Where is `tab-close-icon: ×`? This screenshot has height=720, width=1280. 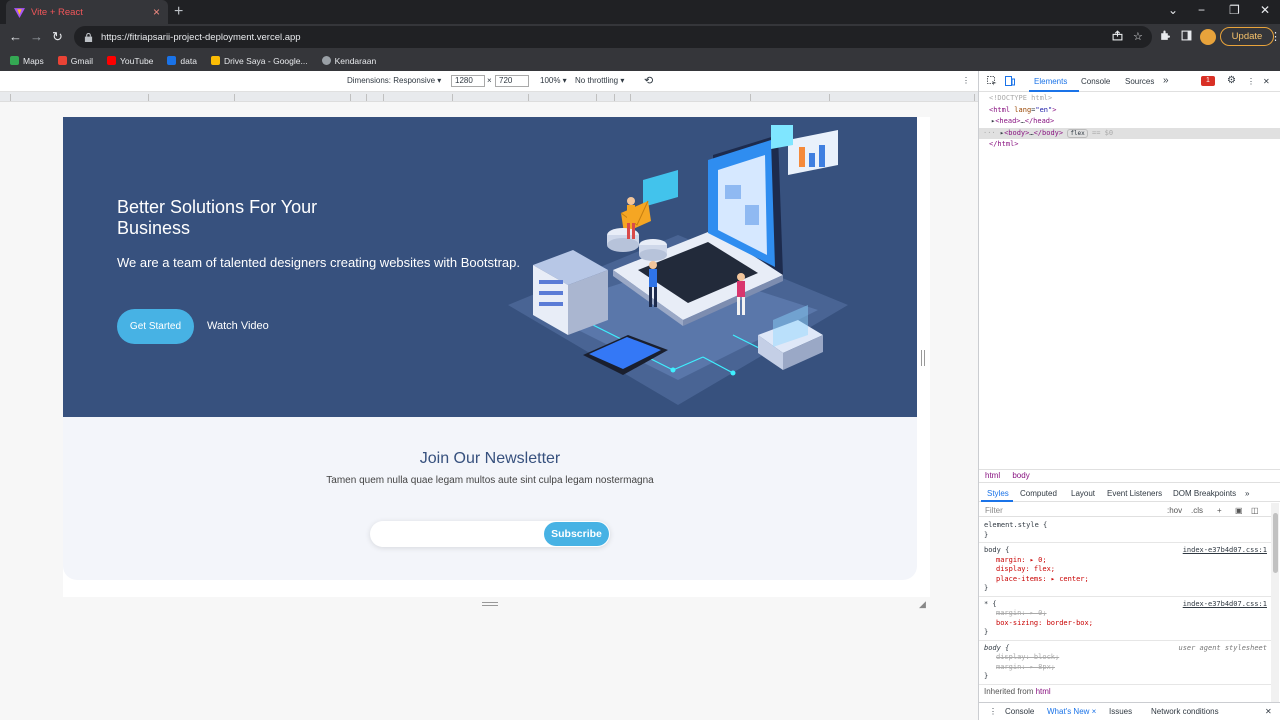
tab-close-icon: × is located at coordinates (156, 12).